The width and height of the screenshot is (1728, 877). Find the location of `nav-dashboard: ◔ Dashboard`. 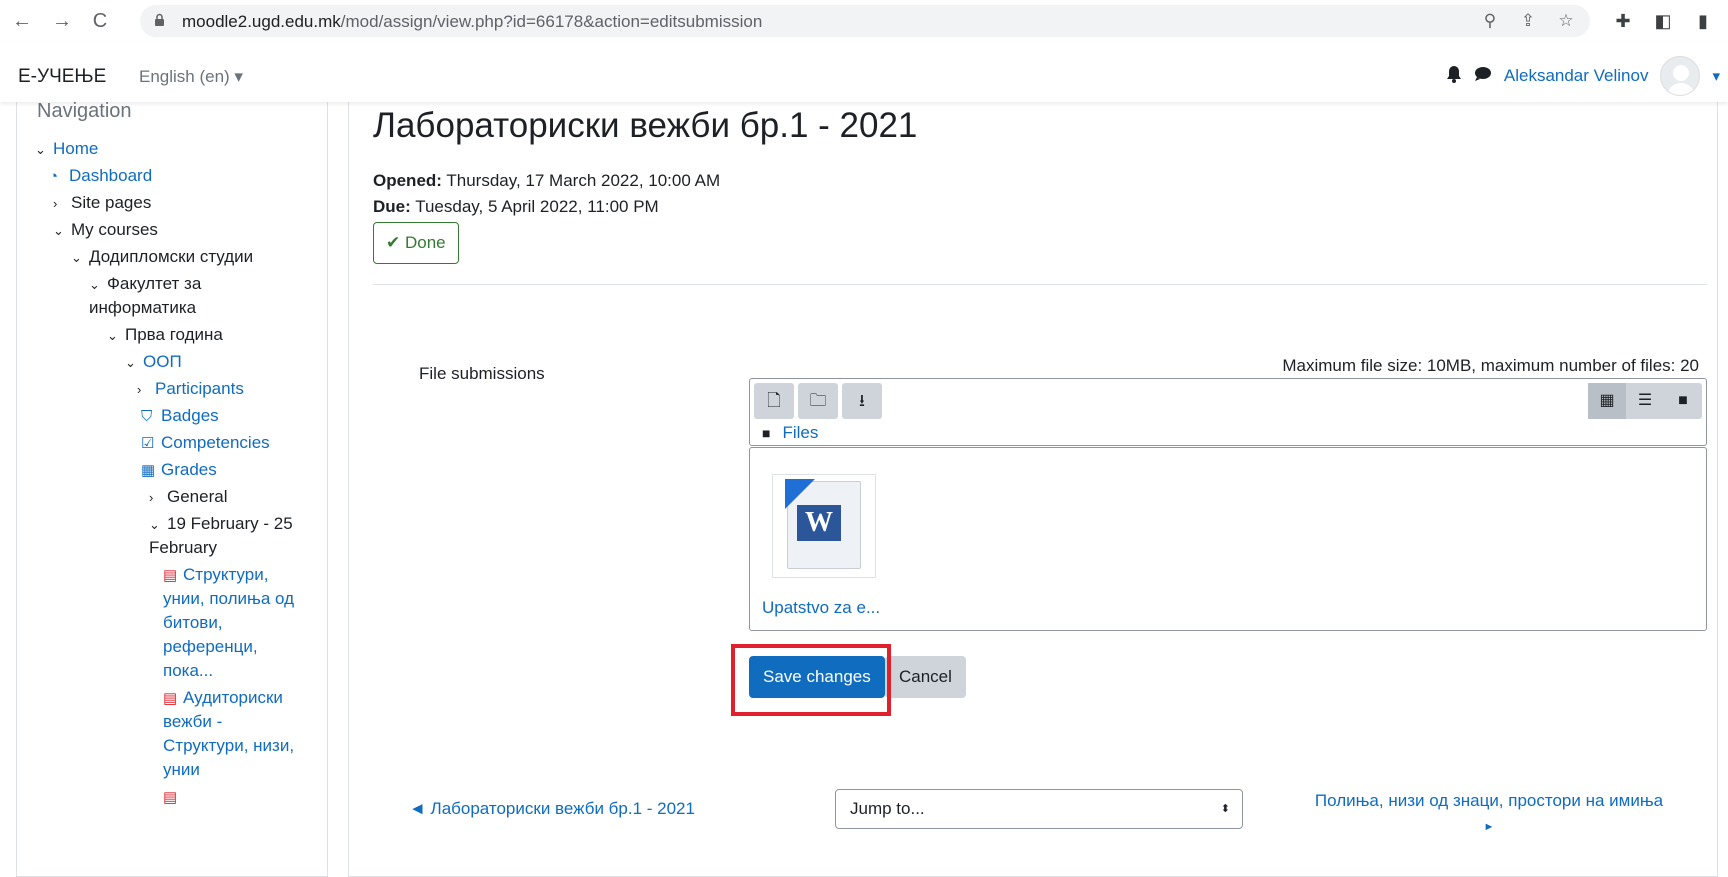

nav-dashboard: ◔ Dashboard is located at coordinates (100, 176).